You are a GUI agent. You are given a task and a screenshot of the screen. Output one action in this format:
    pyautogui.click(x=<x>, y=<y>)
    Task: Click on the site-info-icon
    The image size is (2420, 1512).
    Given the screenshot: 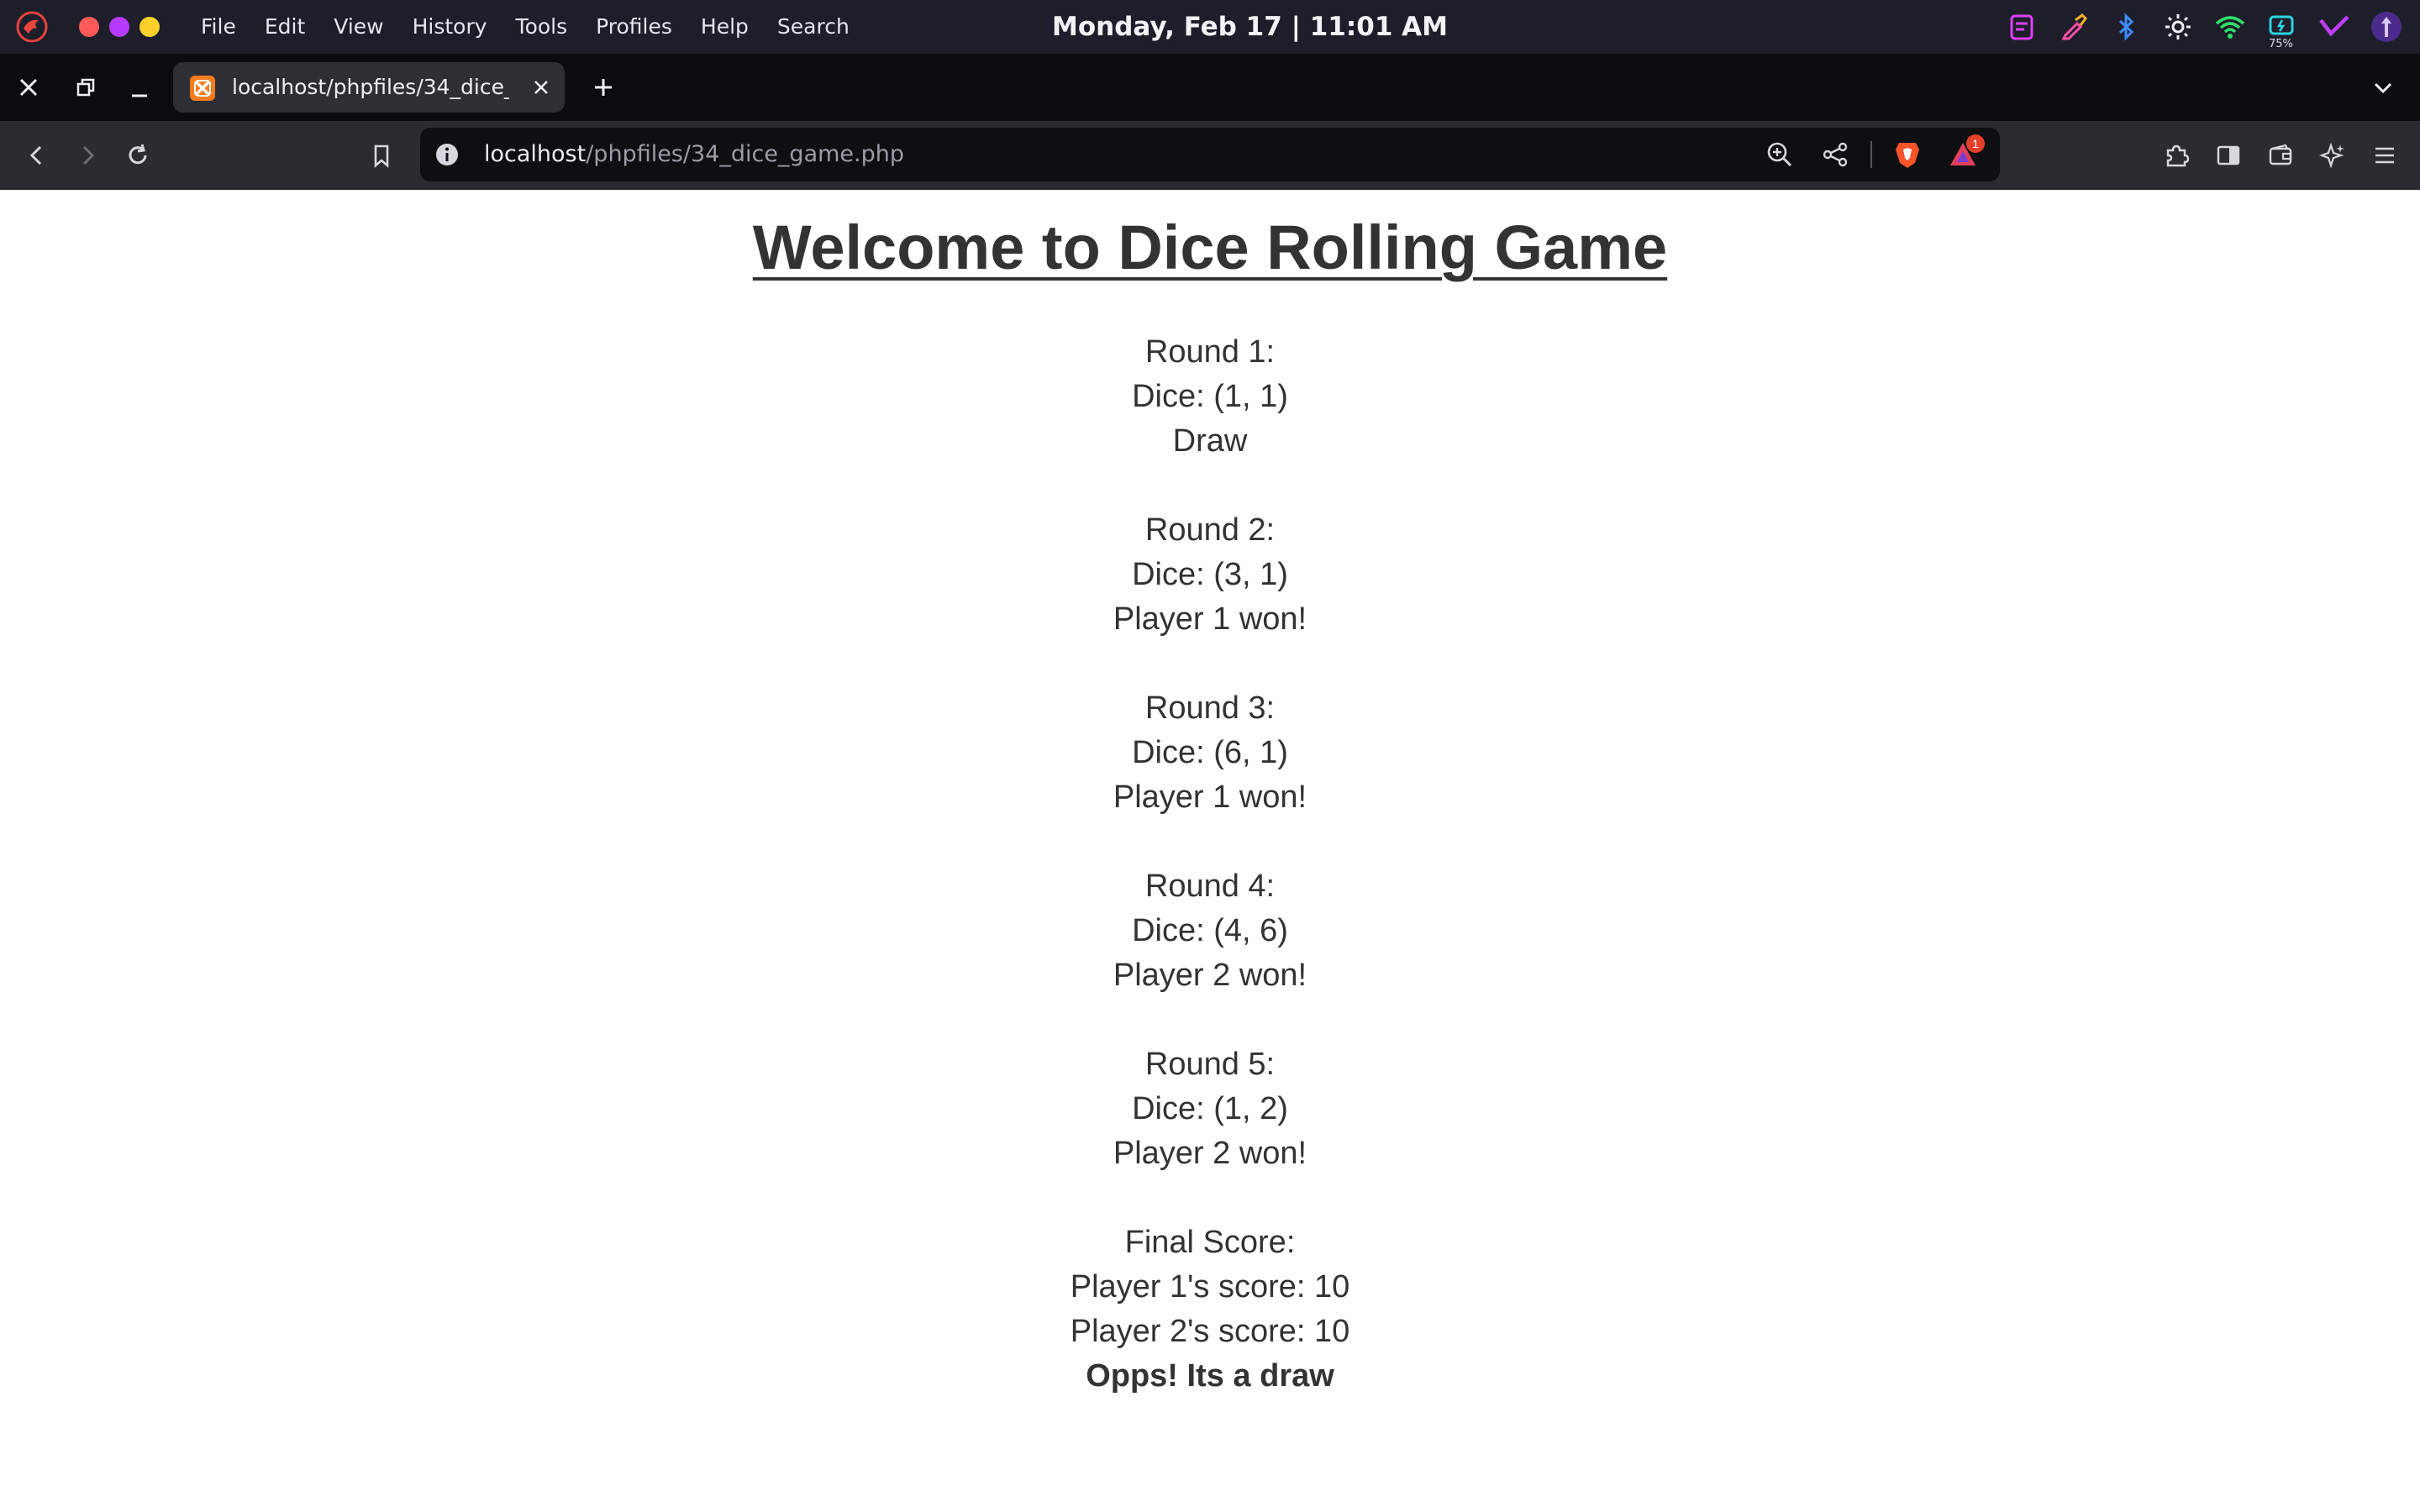 What is the action you would take?
    pyautogui.click(x=447, y=154)
    